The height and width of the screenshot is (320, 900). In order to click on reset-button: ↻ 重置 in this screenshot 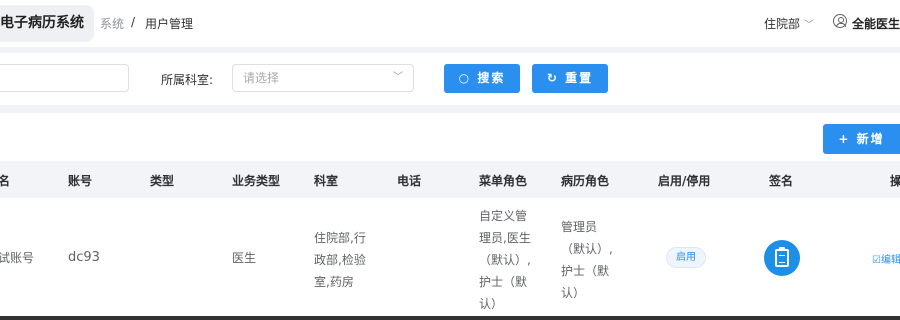, I will do `click(570, 78)`.